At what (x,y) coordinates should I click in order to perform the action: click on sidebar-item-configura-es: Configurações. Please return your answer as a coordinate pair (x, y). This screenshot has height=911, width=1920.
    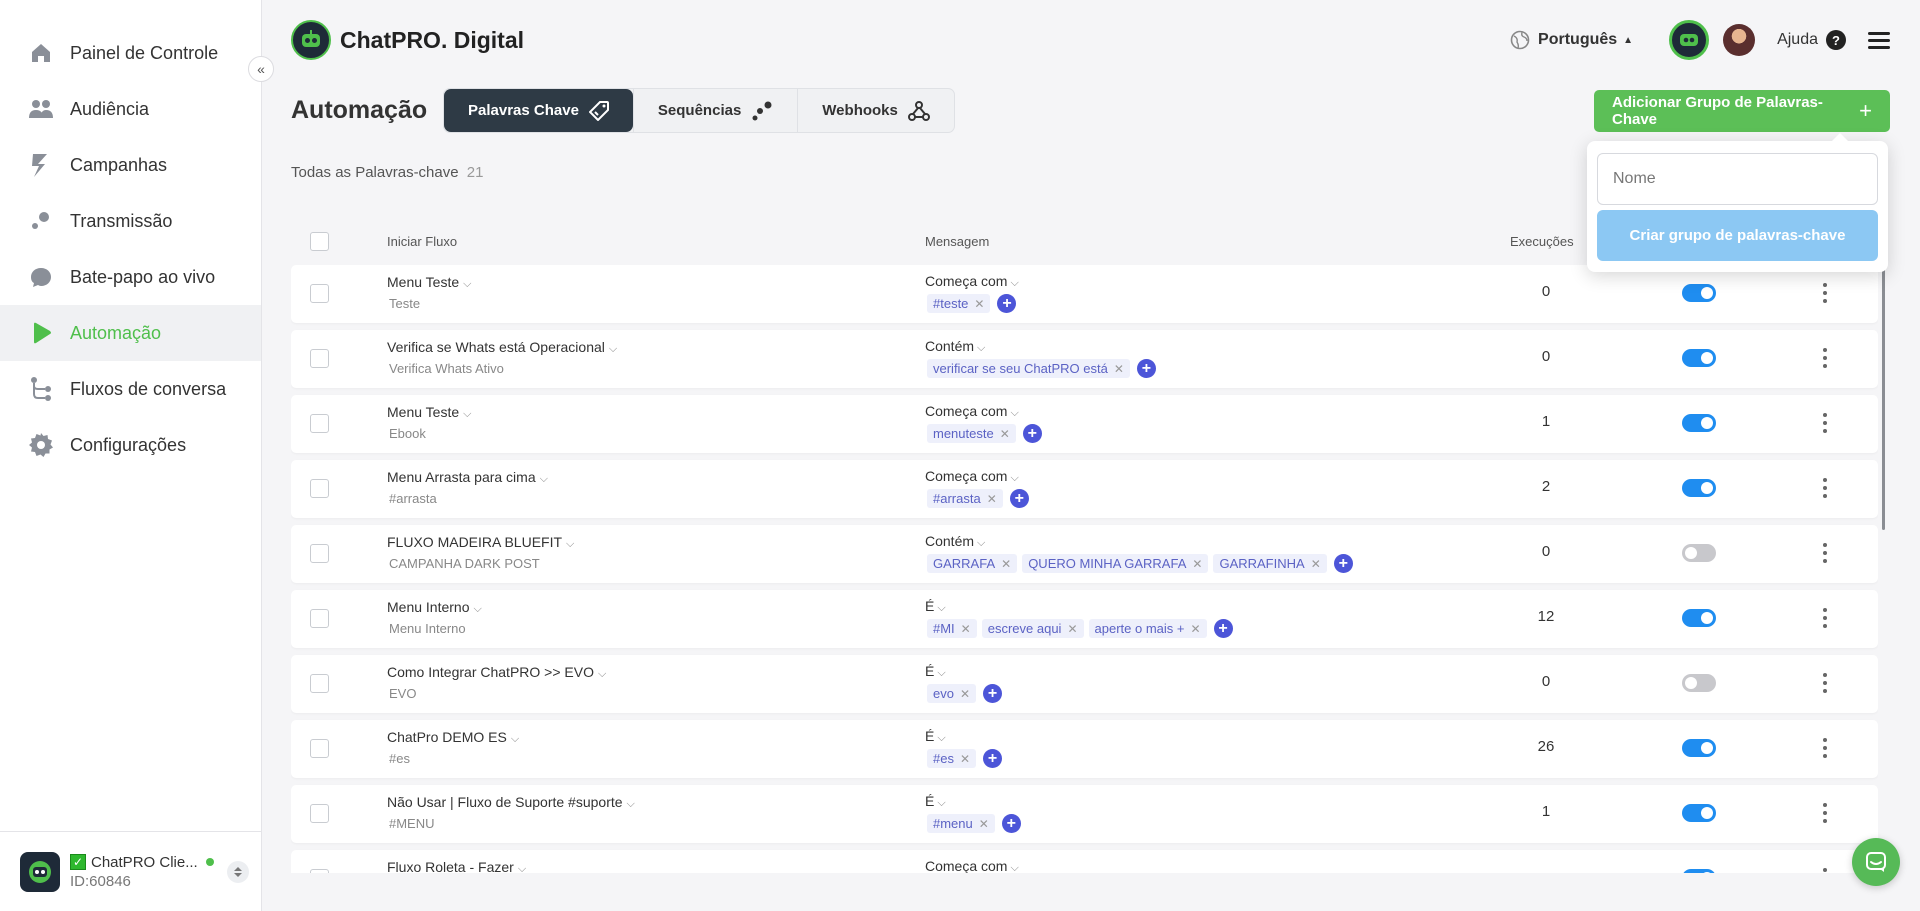
    Looking at the image, I should click on (130, 445).